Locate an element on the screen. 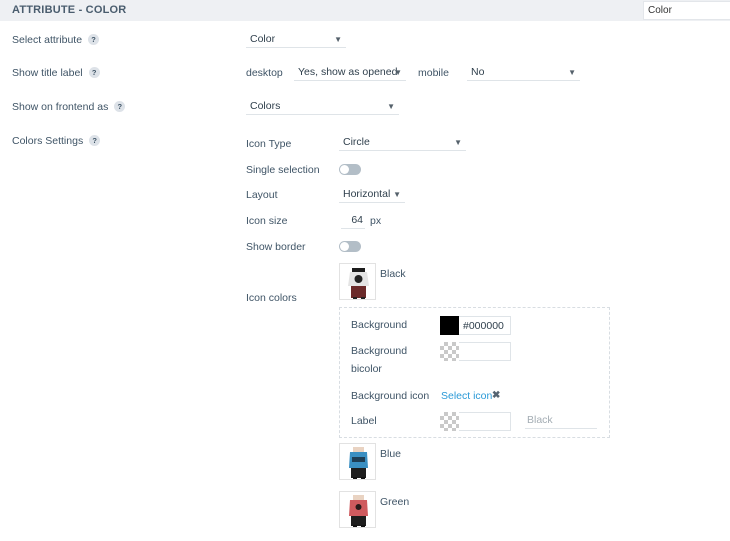 The width and height of the screenshot is (730, 541). label-label: Label is located at coordinates (364, 421).